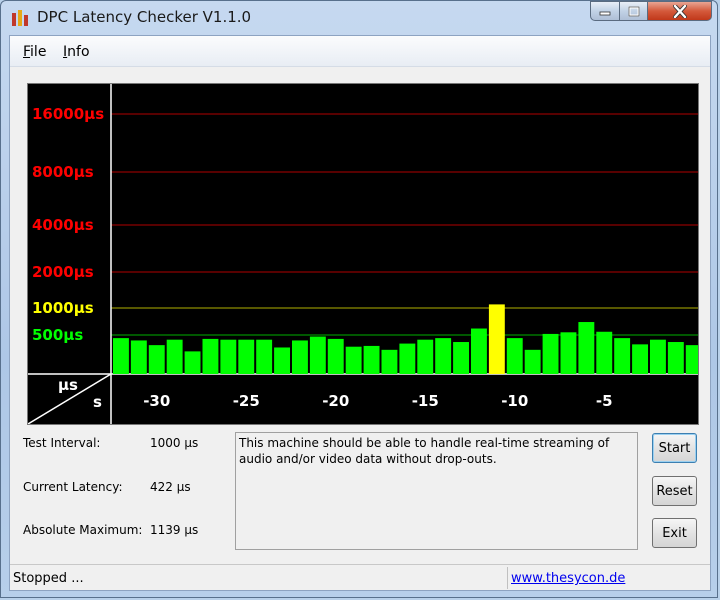  What do you see at coordinates (170, 487) in the screenshot?
I see `current-latency-value: 422 µs` at bounding box center [170, 487].